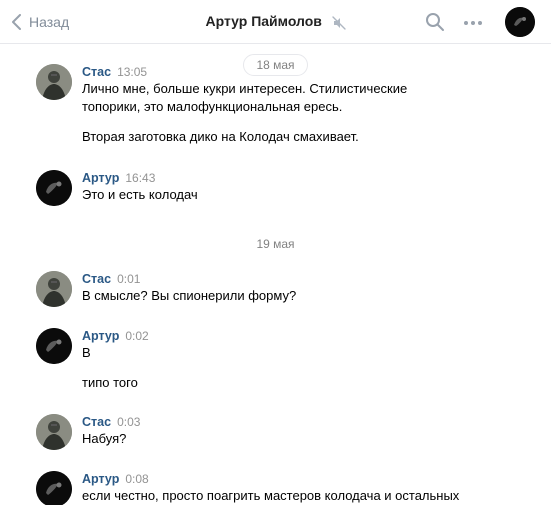 This screenshot has width=551, height=505. What do you see at coordinates (520, 22) in the screenshot?
I see `header-avatar` at bounding box center [520, 22].